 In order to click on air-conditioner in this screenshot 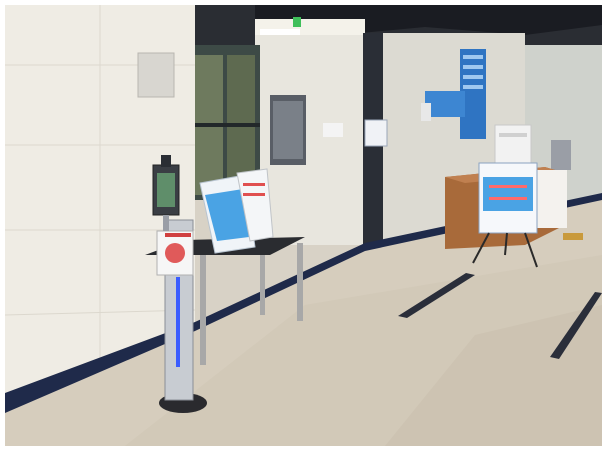, I will do `click(513, 147)`.